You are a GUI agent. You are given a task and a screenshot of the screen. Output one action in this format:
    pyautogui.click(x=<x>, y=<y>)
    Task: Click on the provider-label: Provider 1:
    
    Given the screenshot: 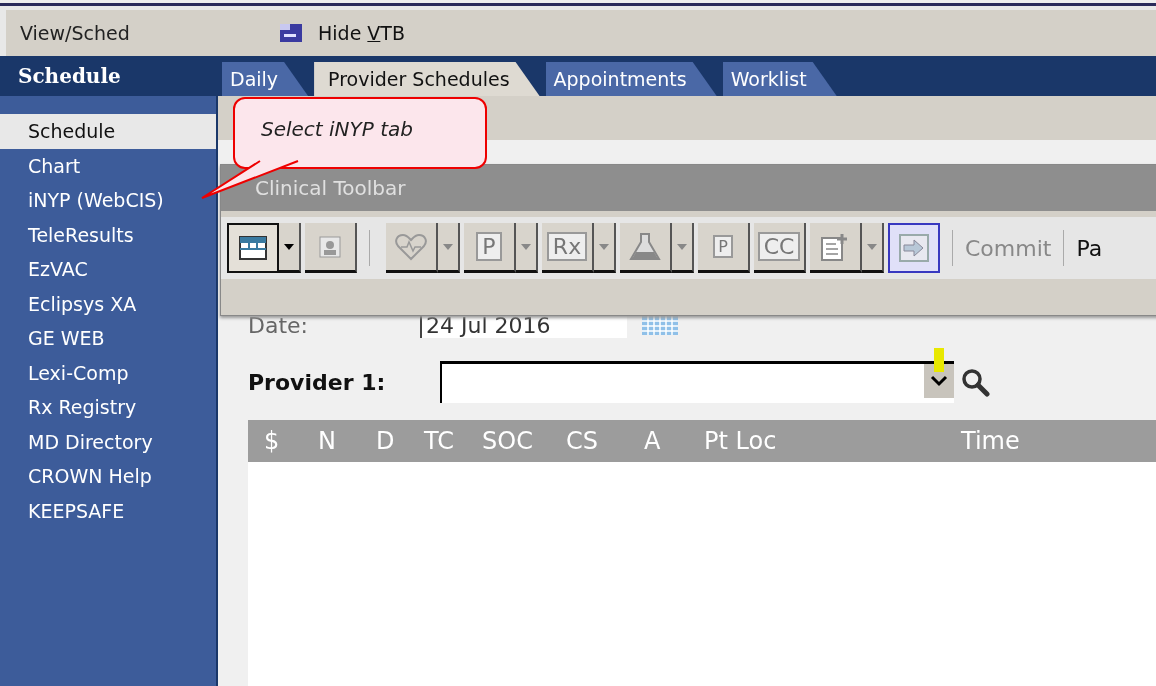 What is the action you would take?
    pyautogui.click(x=317, y=382)
    